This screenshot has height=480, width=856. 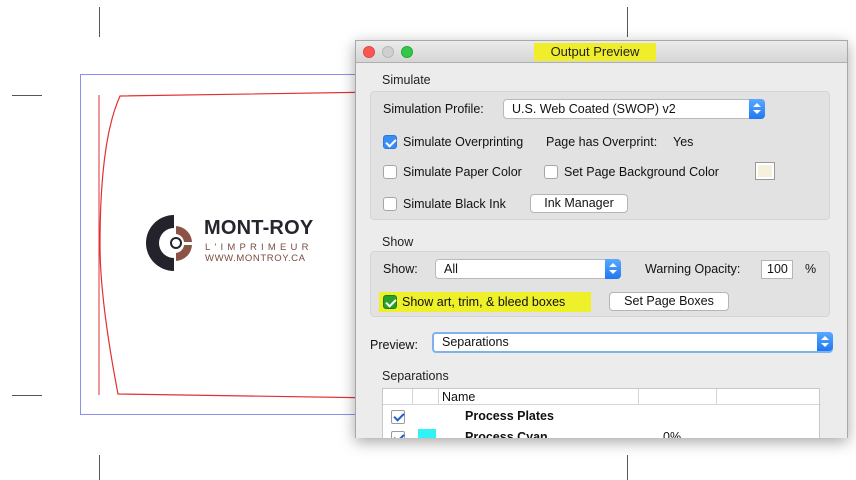 I want to click on show-label: Show:, so click(x=400, y=269).